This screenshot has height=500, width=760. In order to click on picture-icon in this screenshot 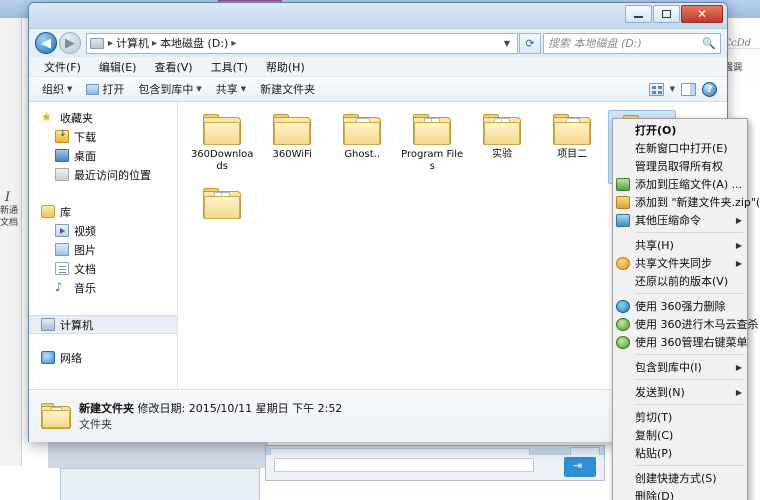, I will do `click(62, 249)`.